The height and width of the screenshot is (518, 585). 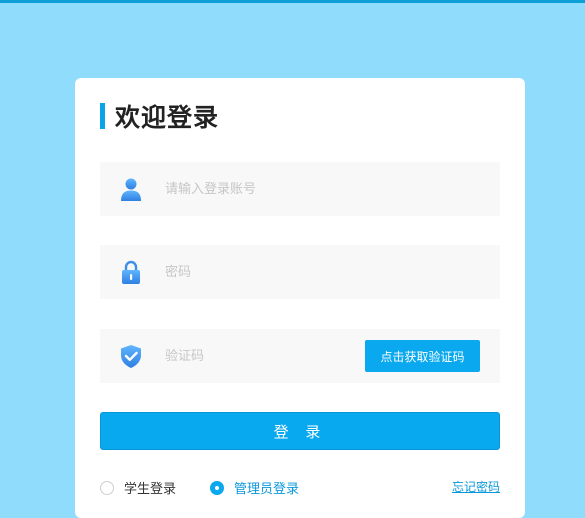 I want to click on forgot-password-link: 忘记密码, so click(x=476, y=486).